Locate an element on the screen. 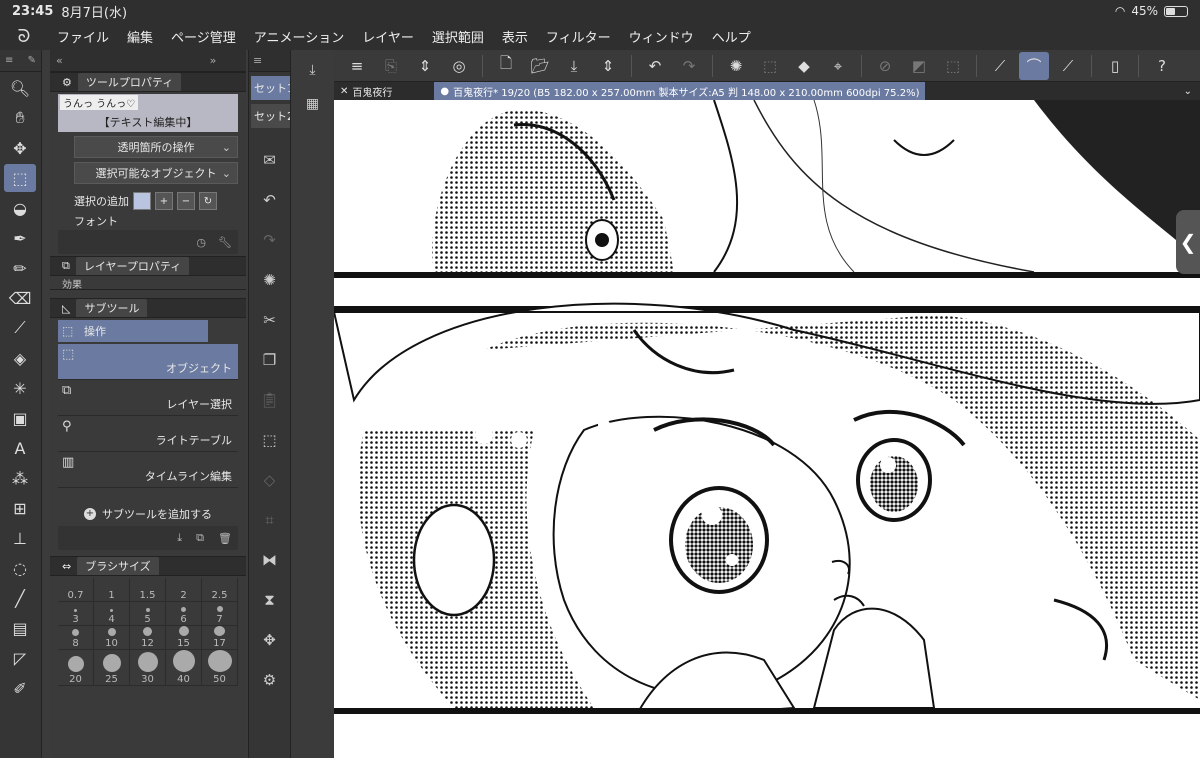  frame-tool-icon: ⊞ is located at coordinates (20, 508).